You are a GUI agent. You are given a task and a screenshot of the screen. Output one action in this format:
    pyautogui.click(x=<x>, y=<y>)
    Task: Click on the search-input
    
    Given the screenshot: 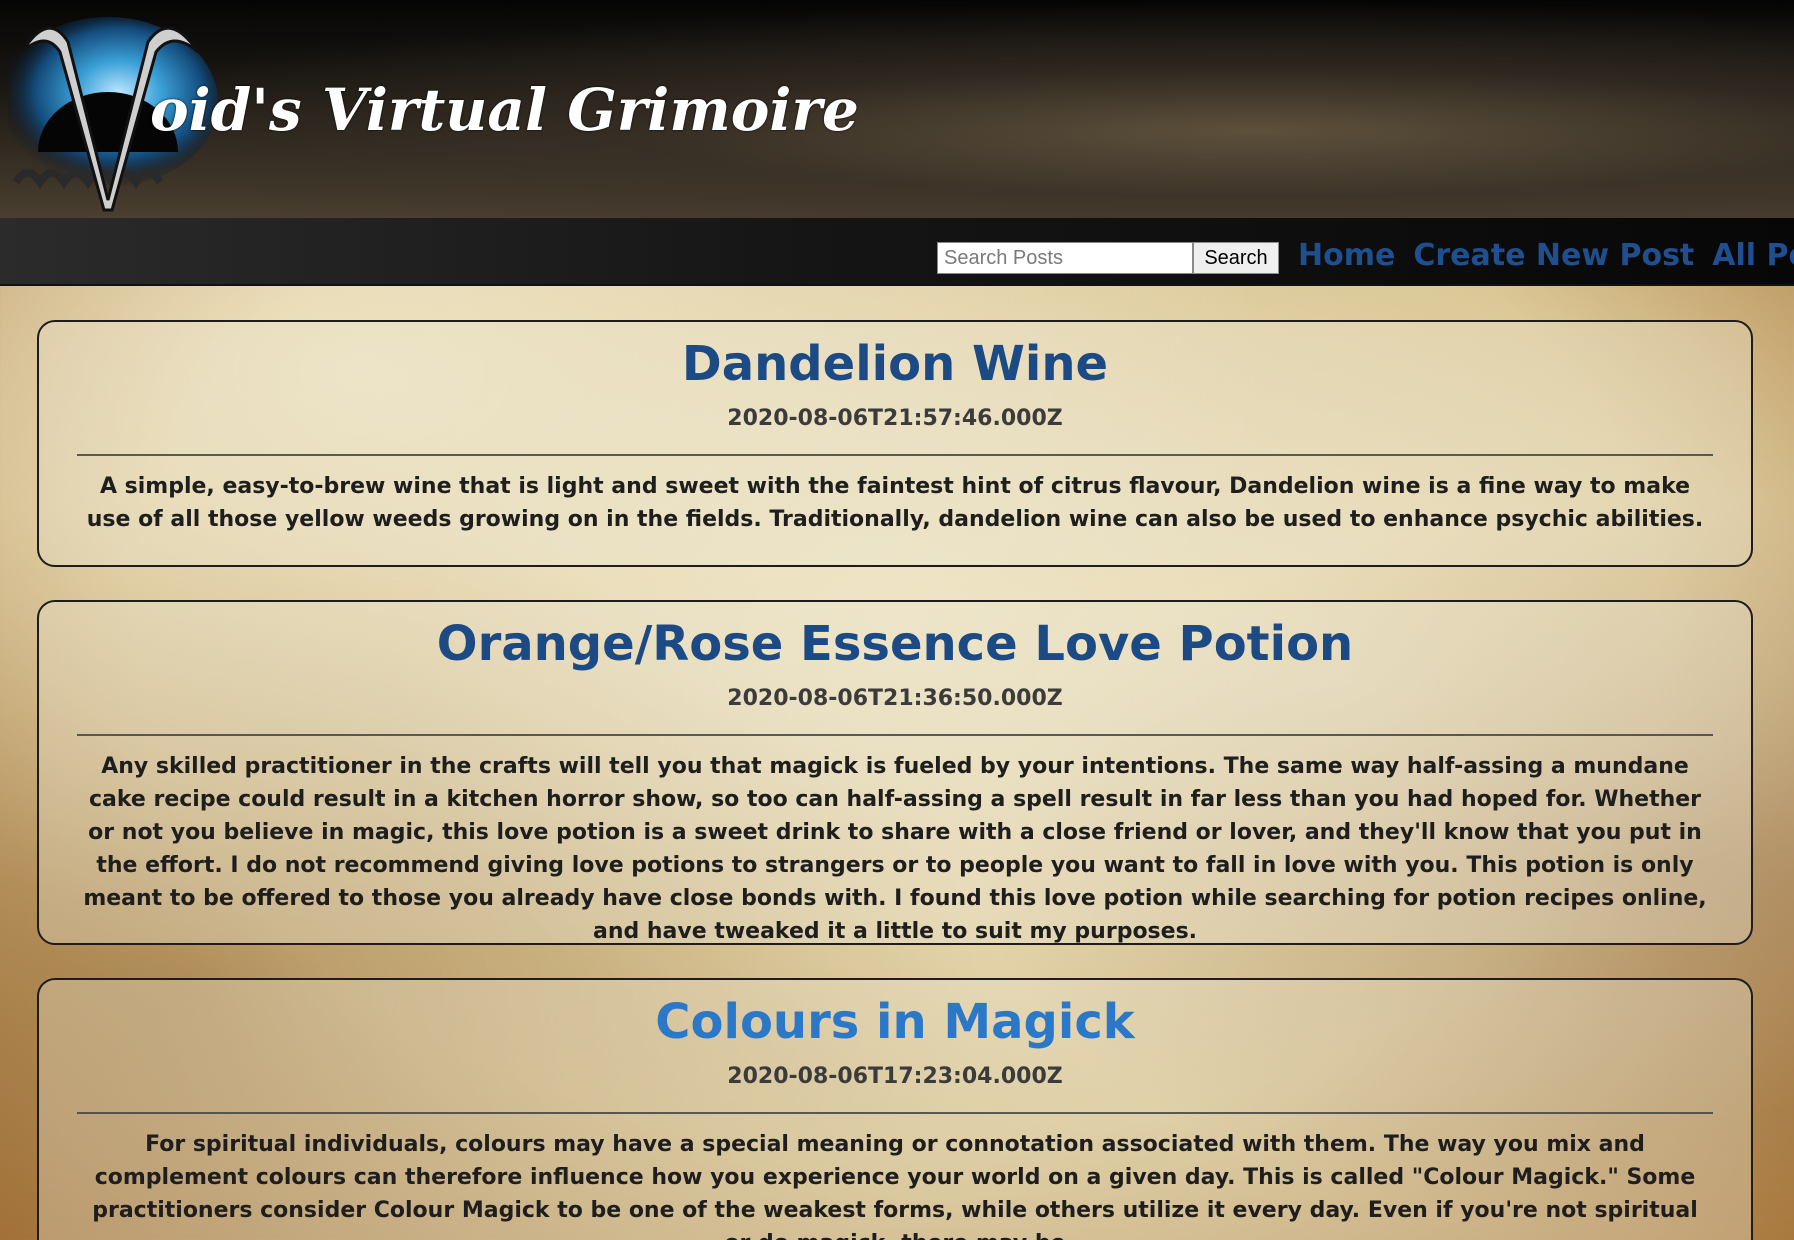 What is the action you would take?
    pyautogui.click(x=1065, y=258)
    